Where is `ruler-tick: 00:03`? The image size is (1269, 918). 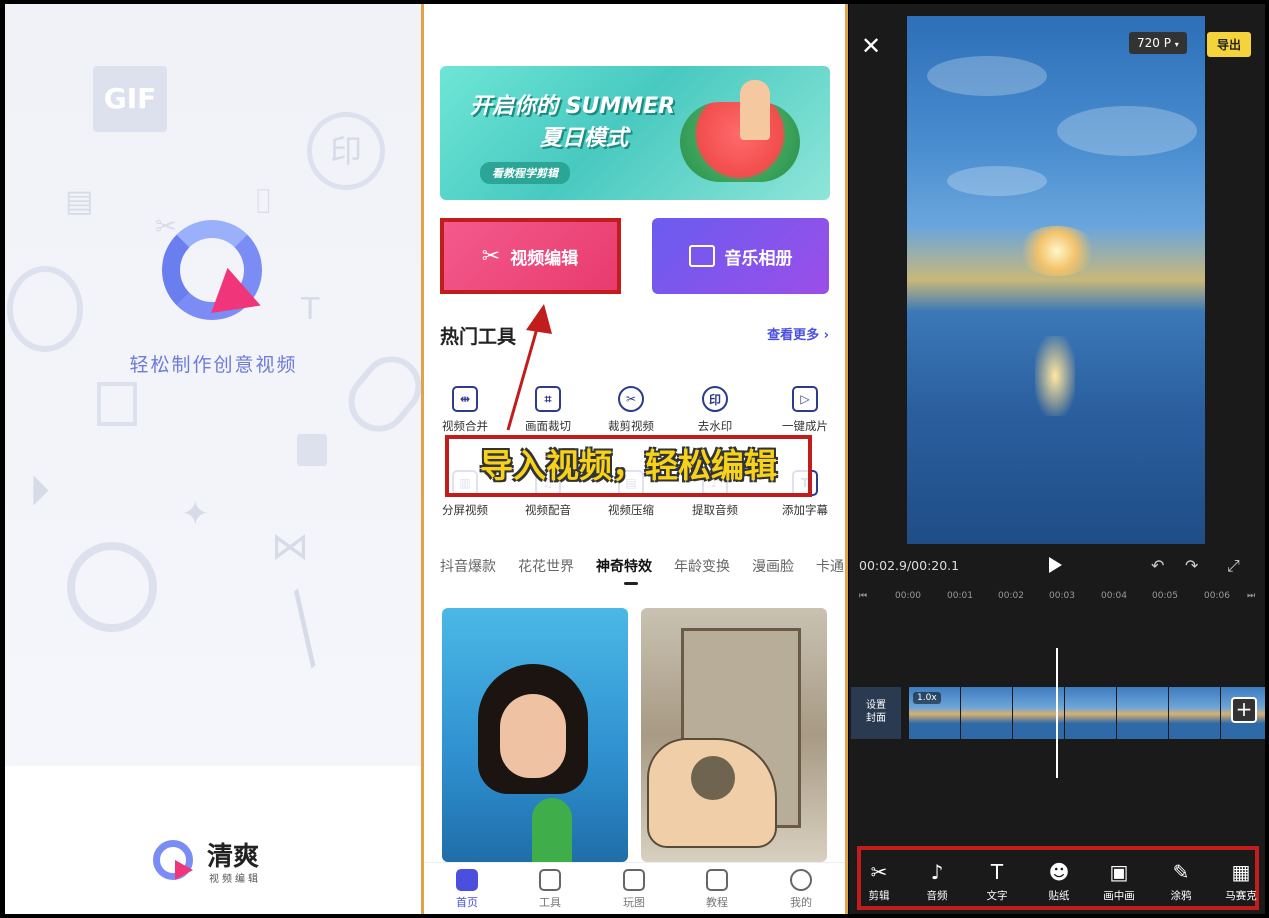
ruler-tick: 00:03 is located at coordinates (1062, 596).